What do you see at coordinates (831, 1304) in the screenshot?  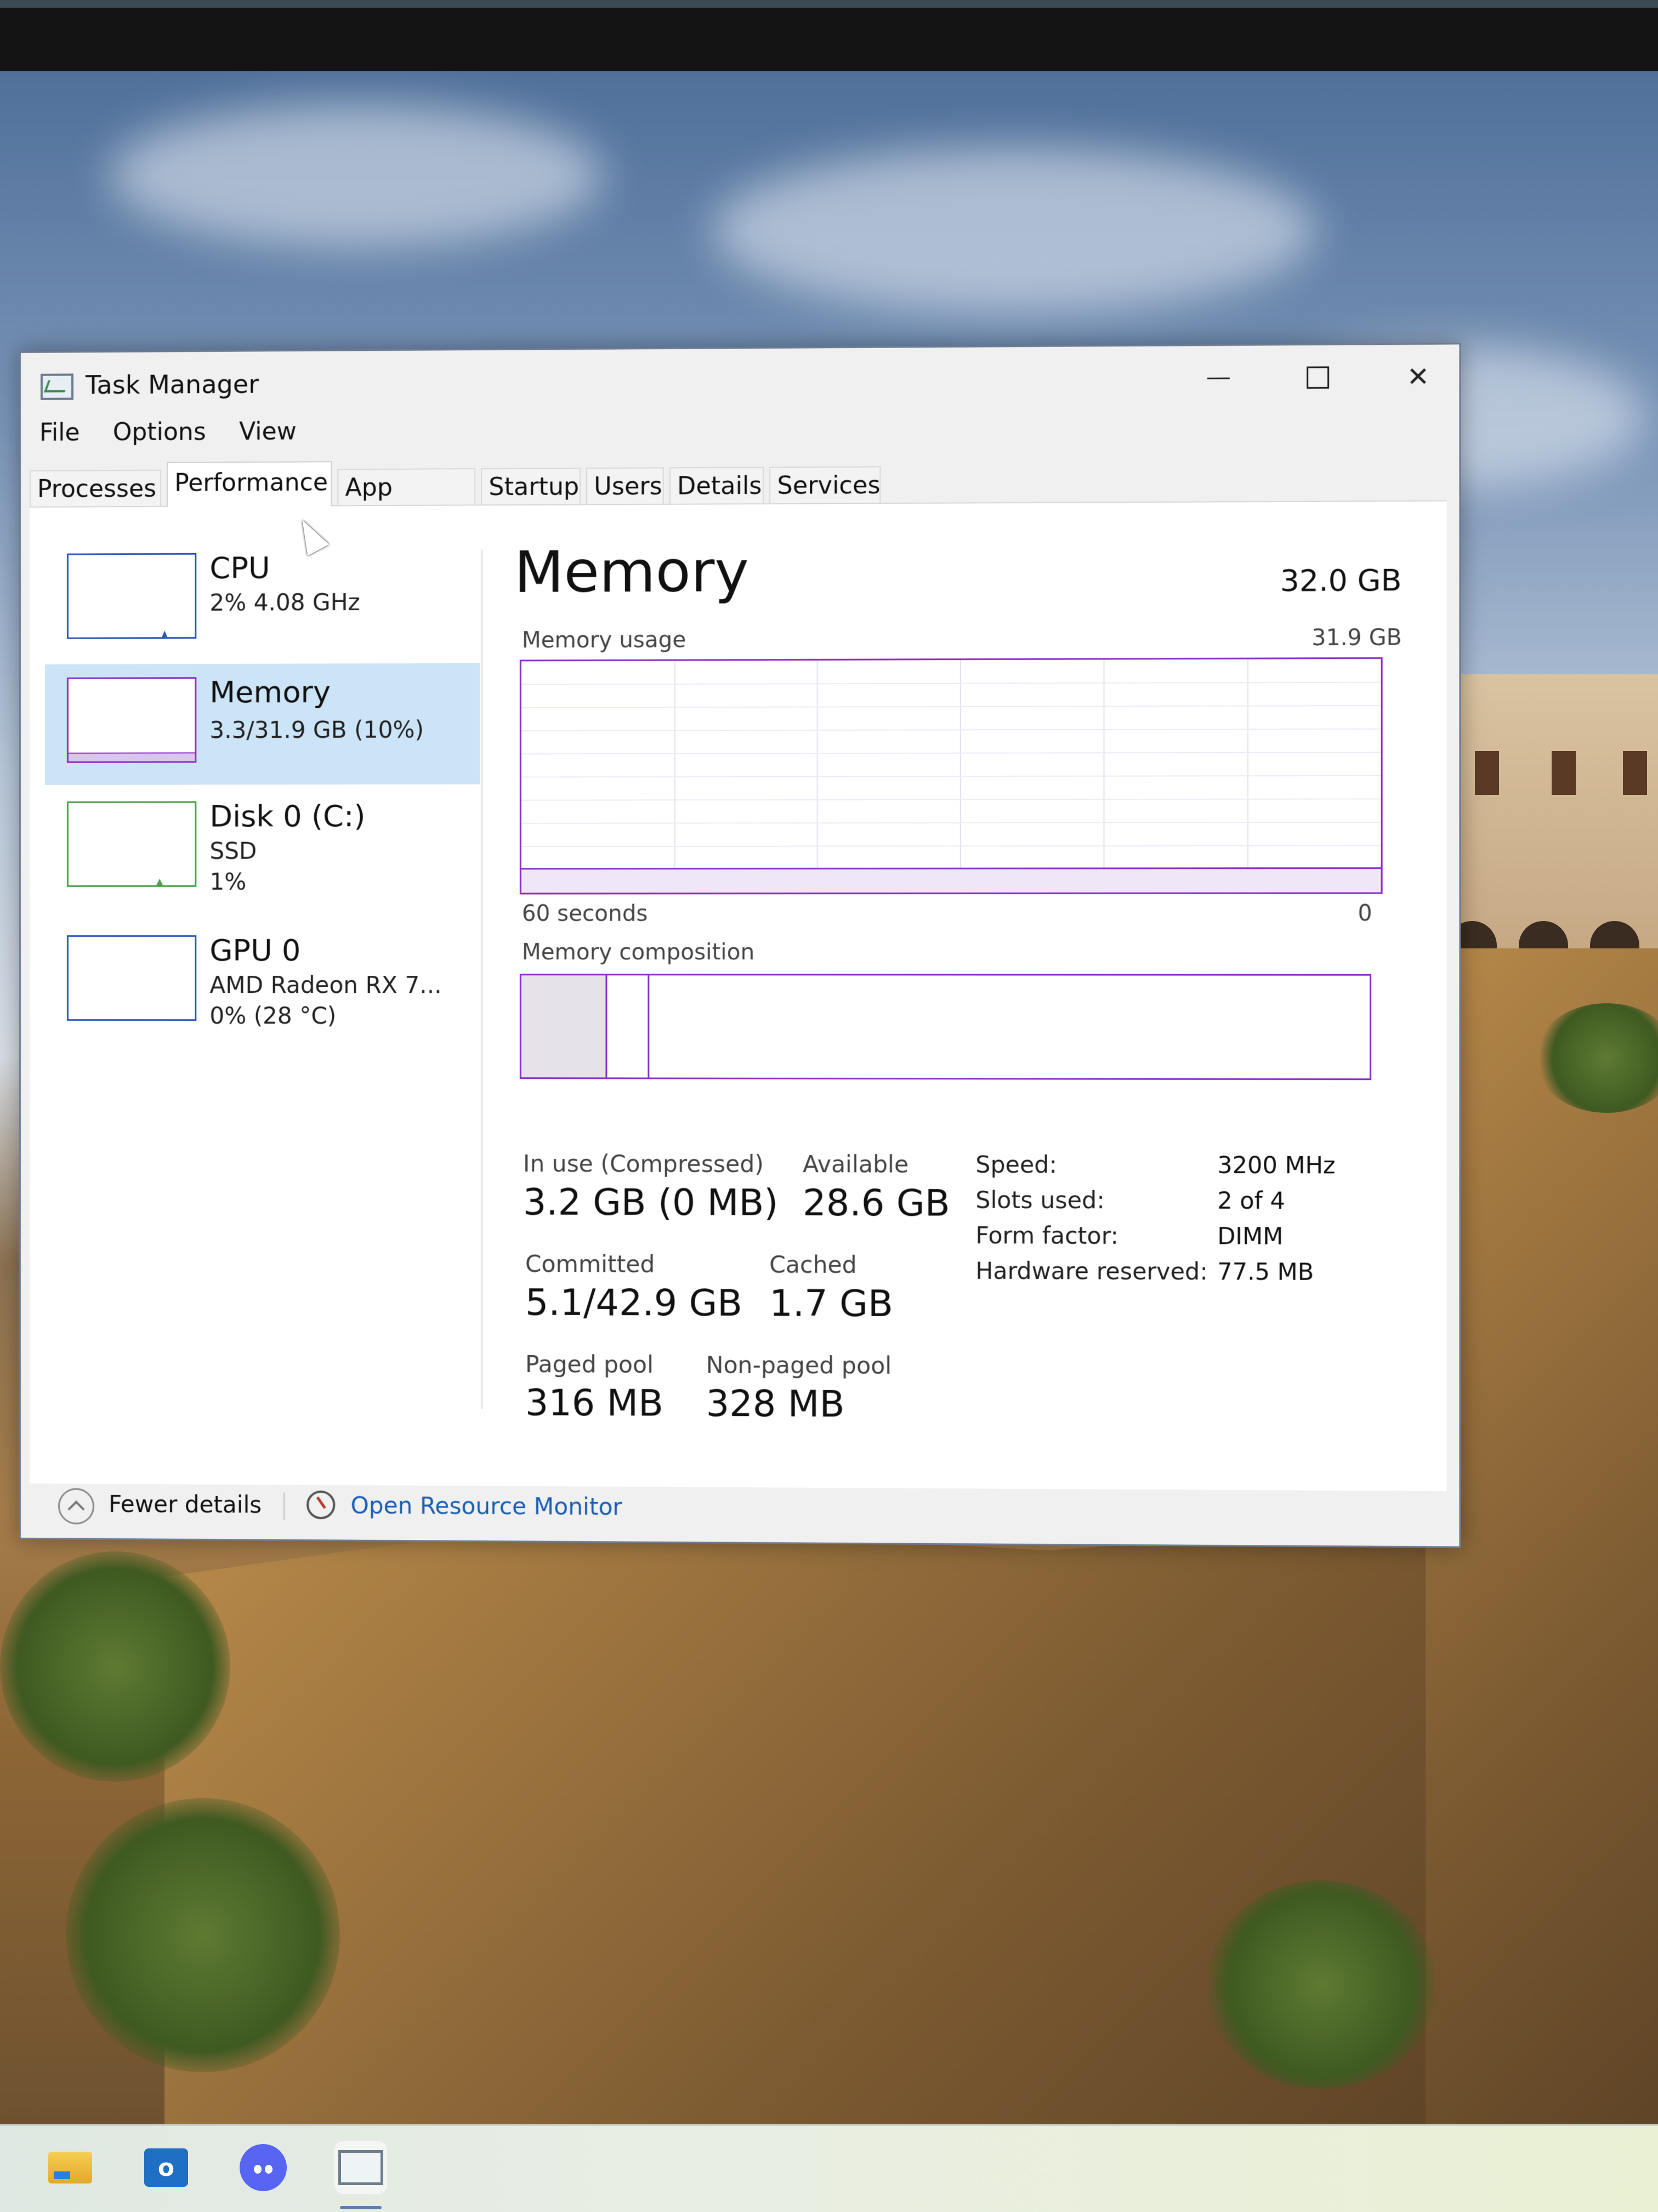 I see `cached-value: 1.7 GB` at bounding box center [831, 1304].